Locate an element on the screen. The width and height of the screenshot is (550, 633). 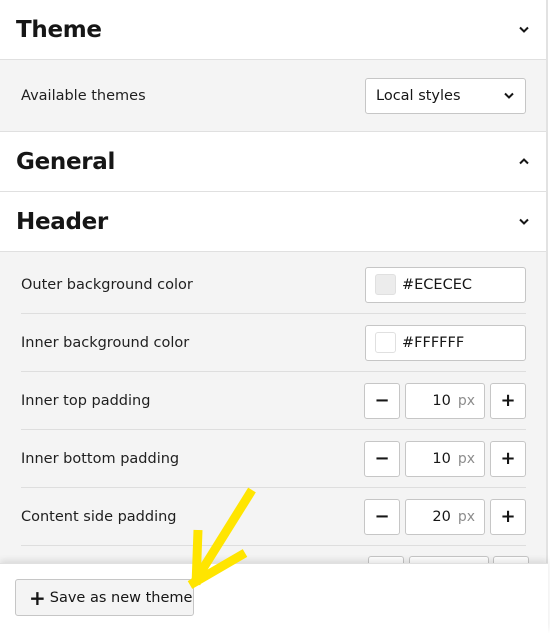
content-side-padding-input: 20 px is located at coordinates (445, 516).